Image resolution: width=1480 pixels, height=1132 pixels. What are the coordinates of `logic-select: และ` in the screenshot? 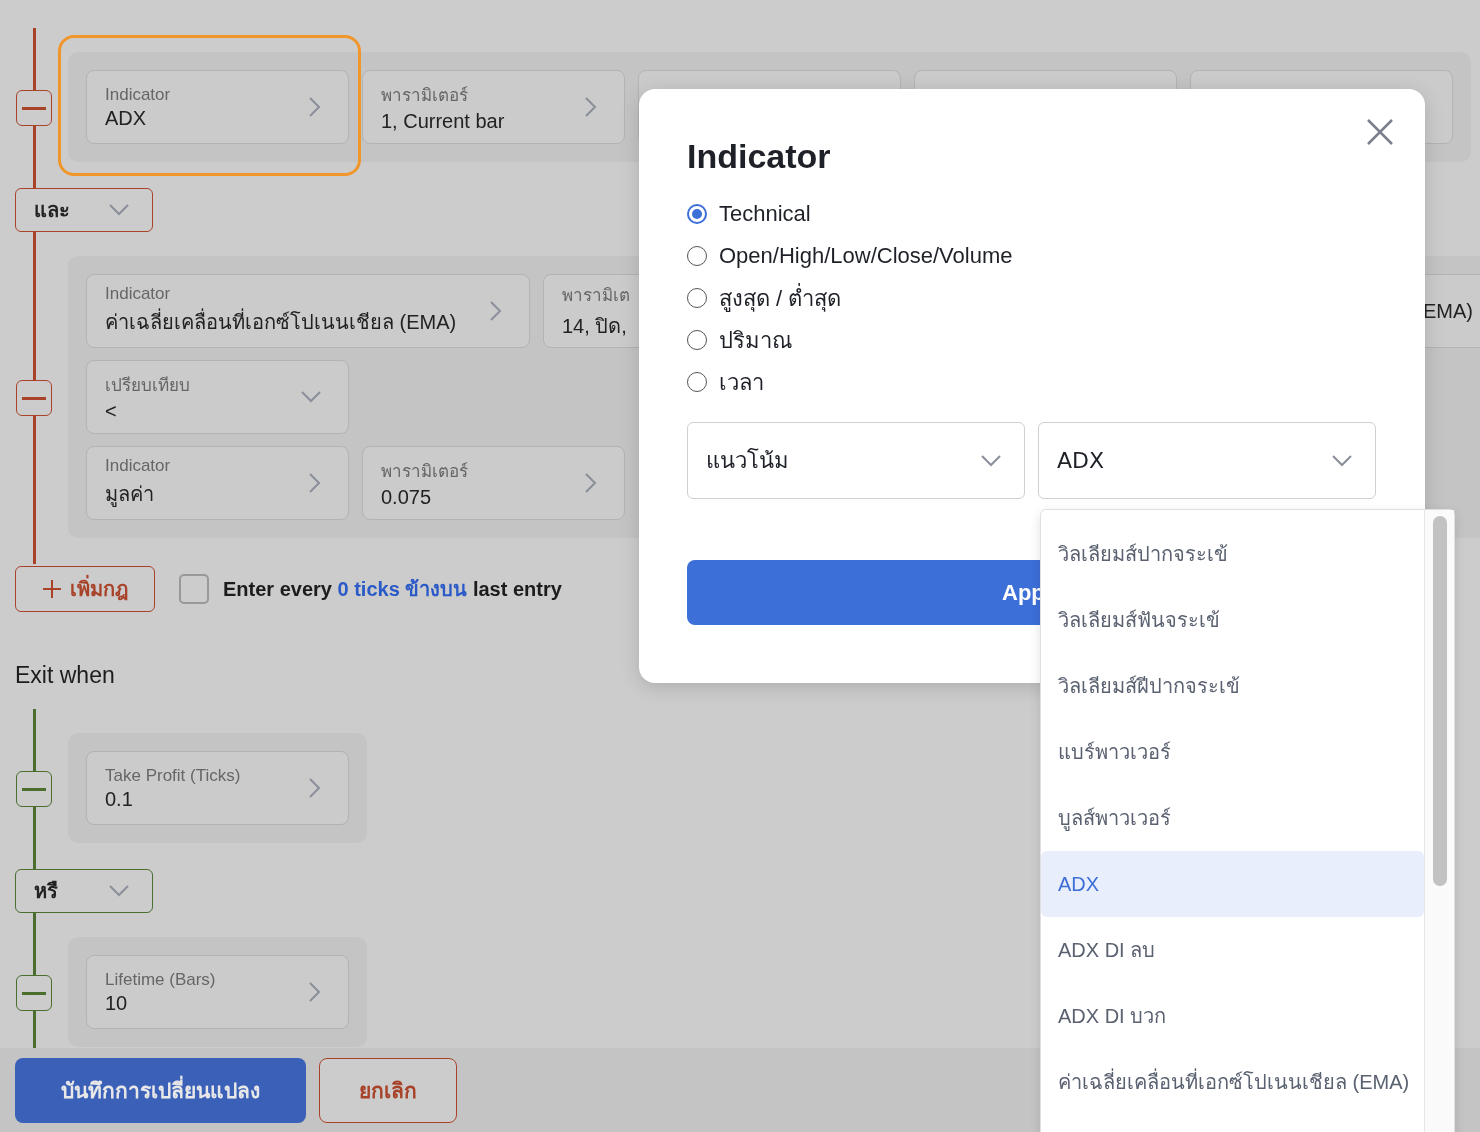 It's located at (84, 210).